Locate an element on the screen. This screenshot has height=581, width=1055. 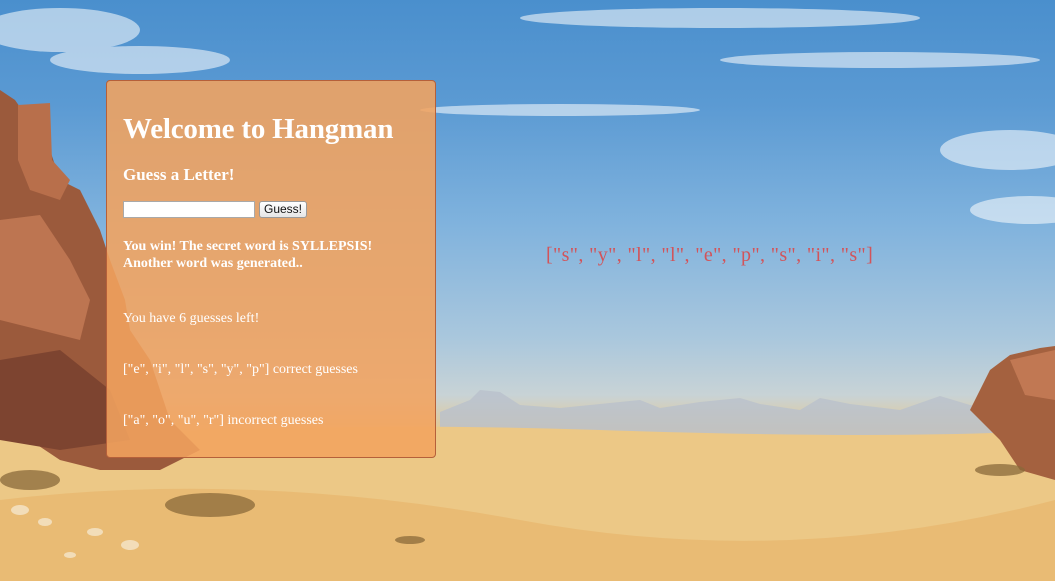
win-message-line1: You win! The secret word is SYLLEPSIS! is located at coordinates (248, 246).